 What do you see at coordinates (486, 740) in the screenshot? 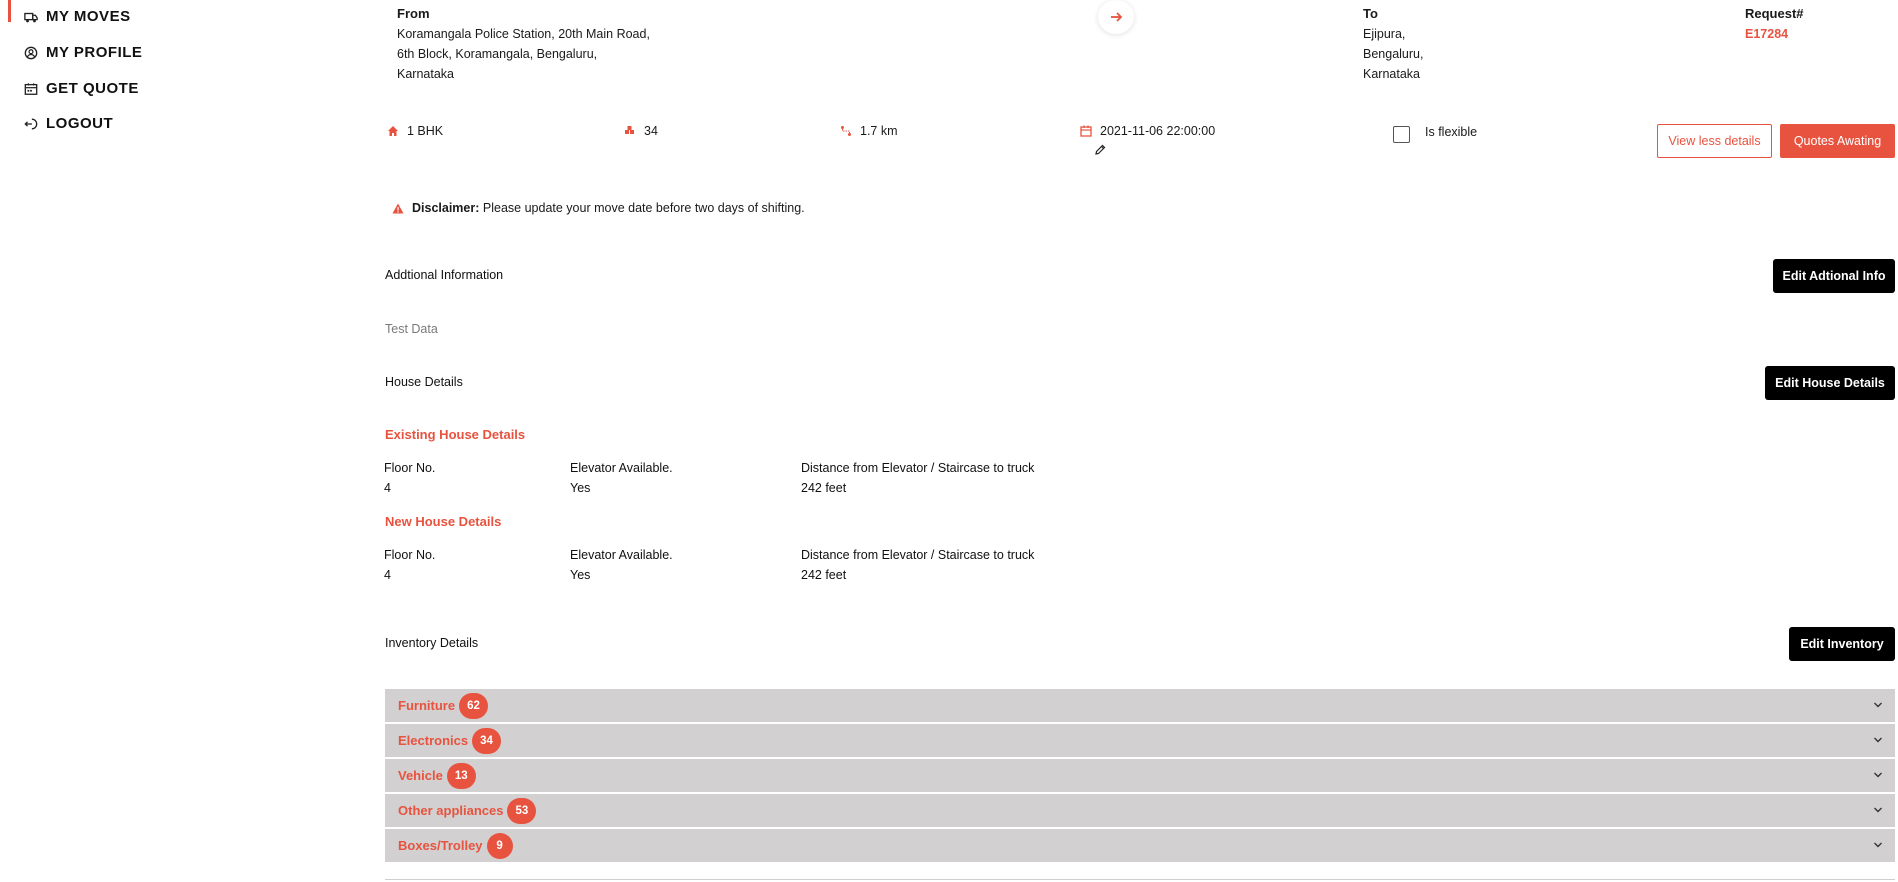
I see `category-count-badge: 34` at bounding box center [486, 740].